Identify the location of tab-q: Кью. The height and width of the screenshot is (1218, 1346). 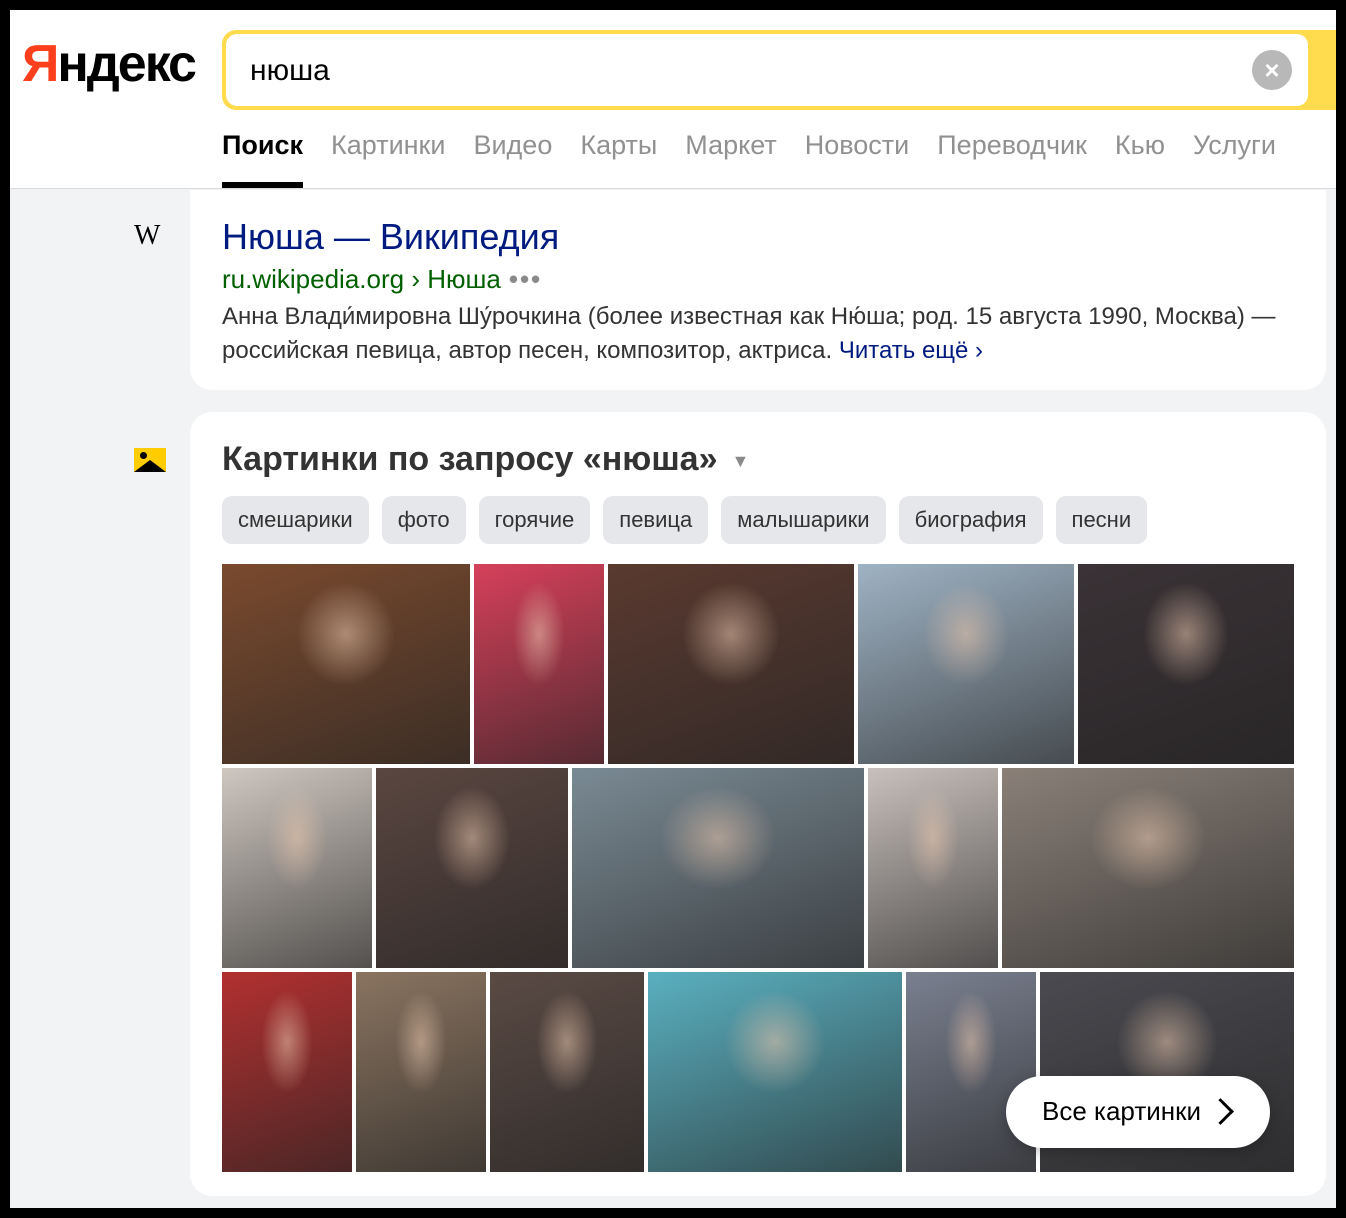
(1140, 159).